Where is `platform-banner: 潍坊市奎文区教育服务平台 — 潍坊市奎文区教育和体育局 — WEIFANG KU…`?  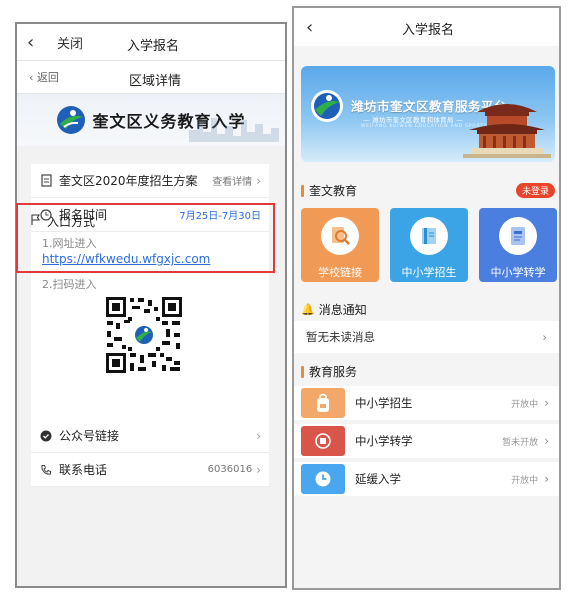 platform-banner: 潍坊市奎文区教育服务平台 — 潍坊市奎文区教育和体育局 — WEIFANG KU… is located at coordinates (428, 114).